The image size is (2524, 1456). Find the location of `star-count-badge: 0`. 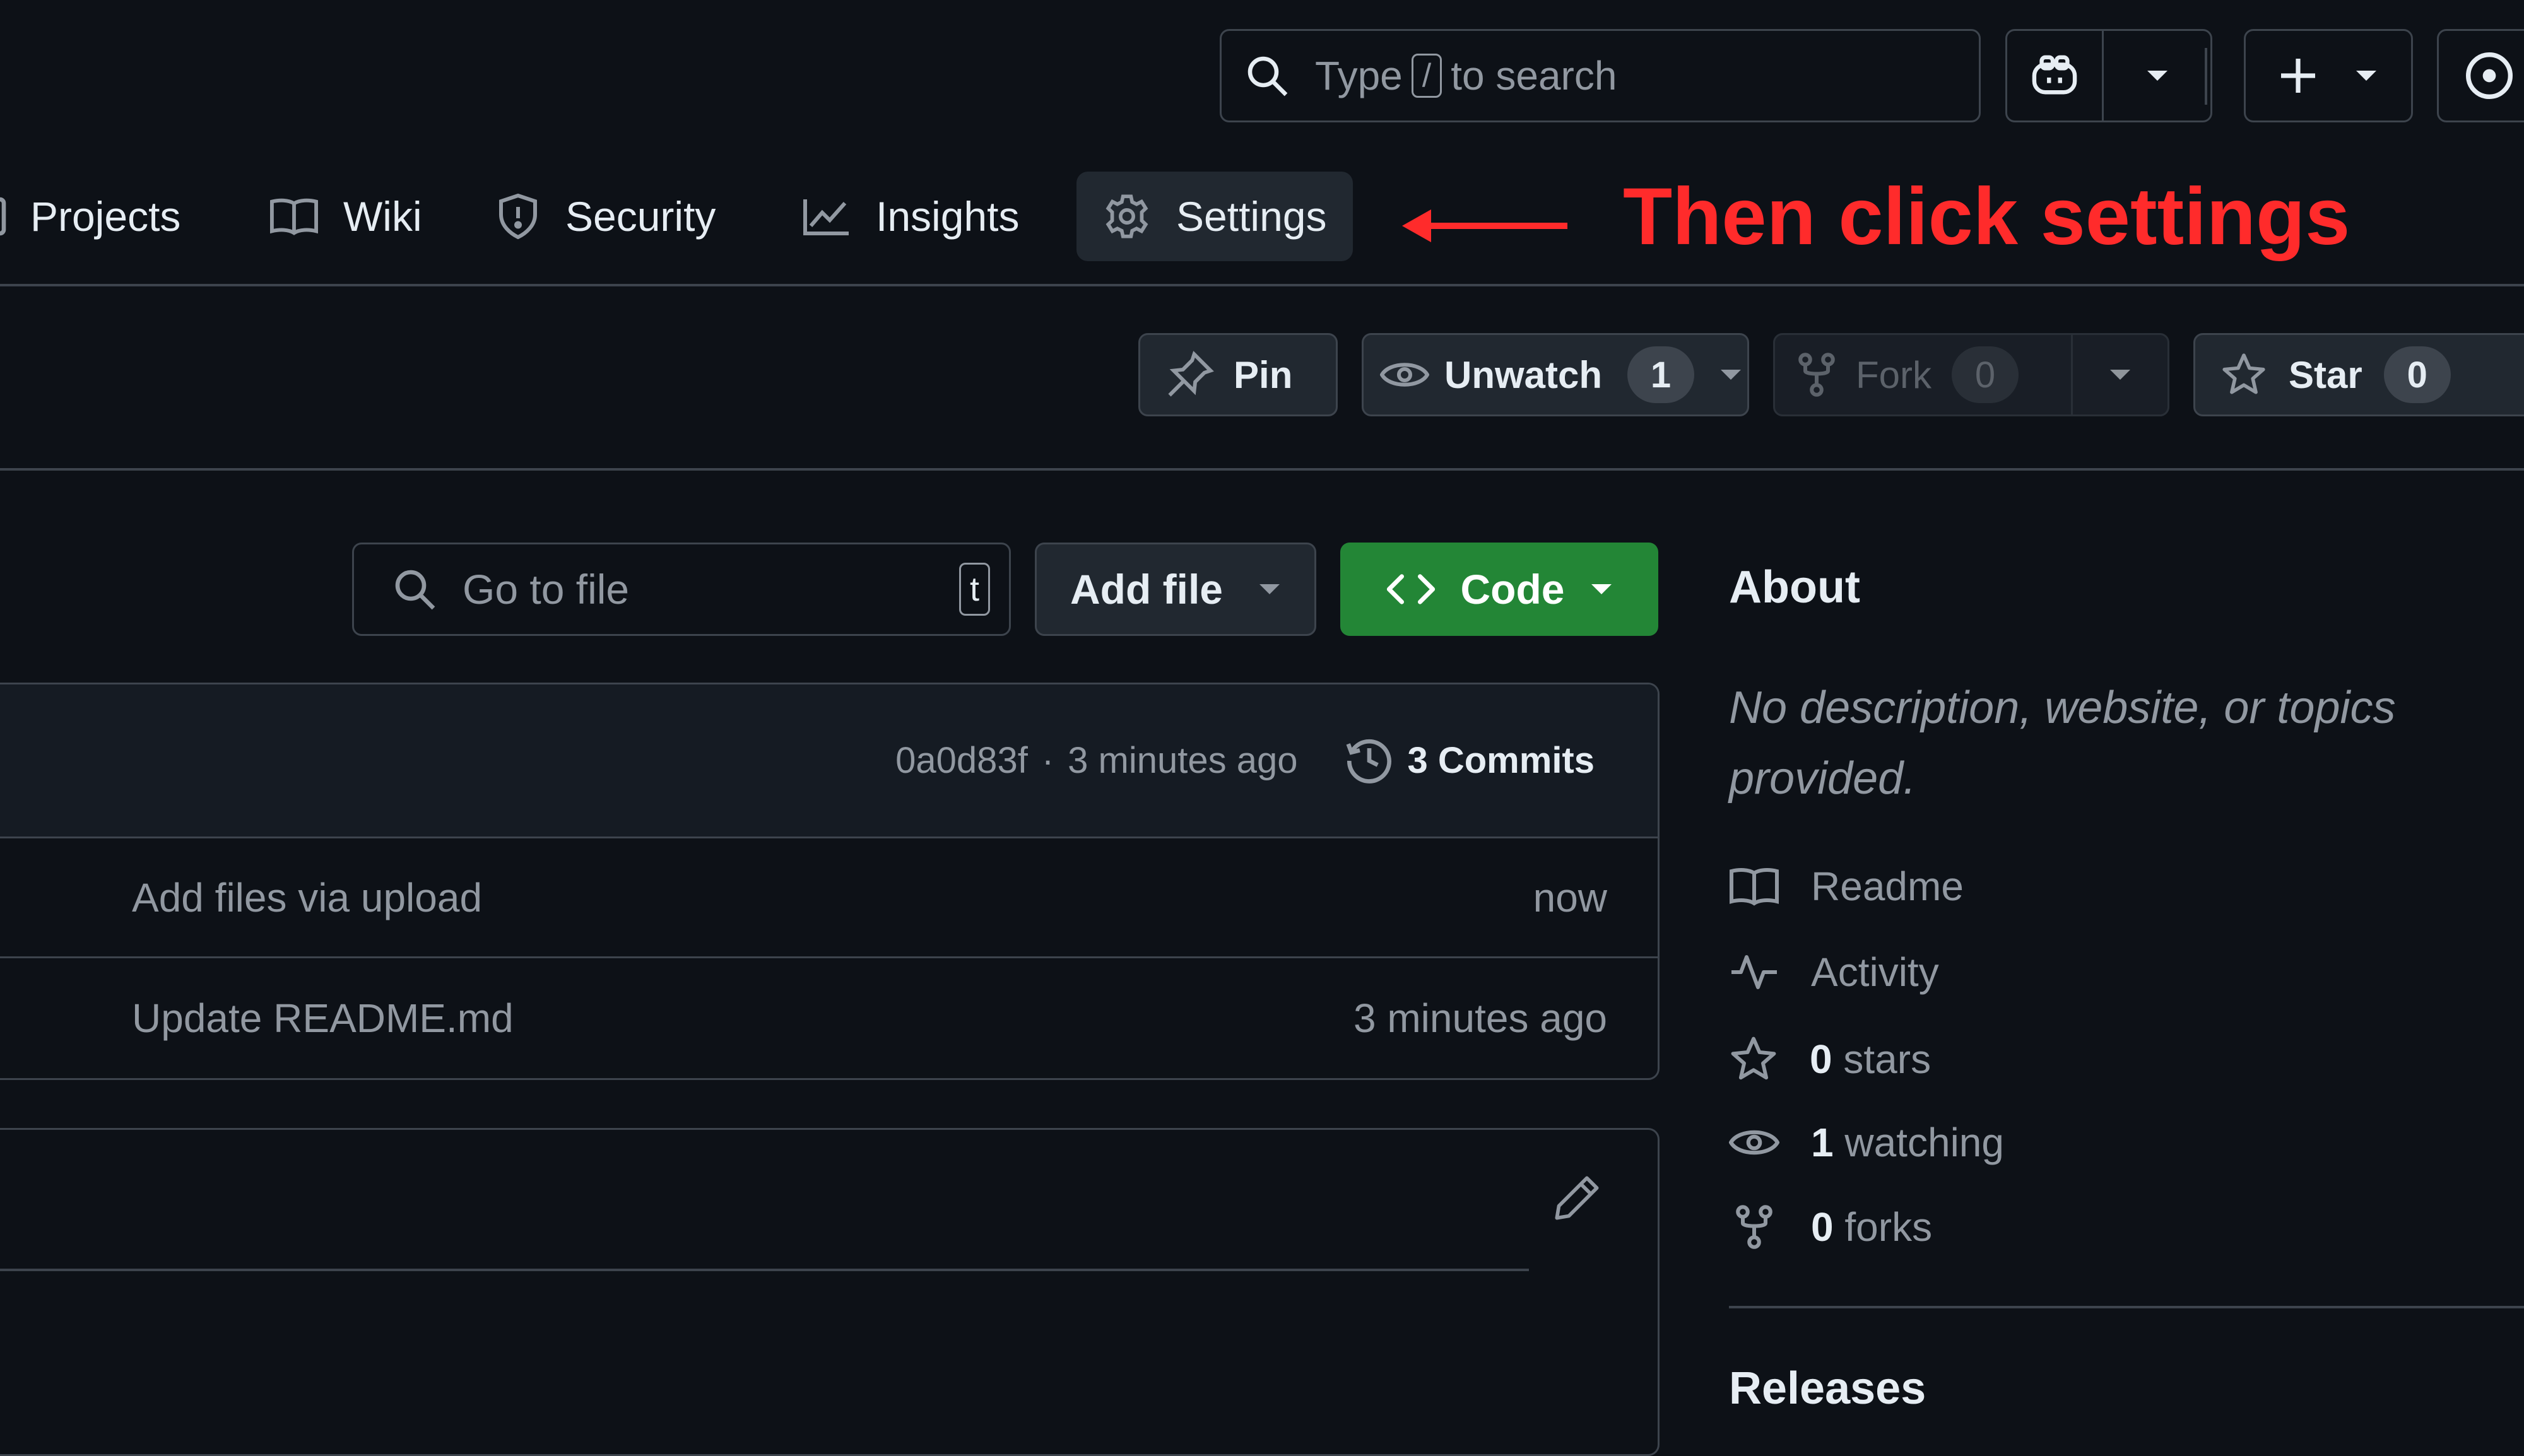

star-count-badge: 0 is located at coordinates (2417, 374).